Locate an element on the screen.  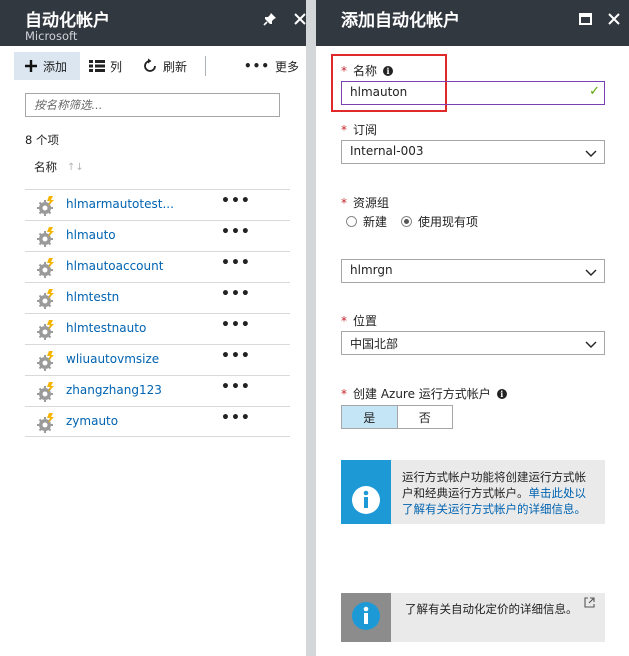
location-label-text: 位置 is located at coordinates (365, 321).